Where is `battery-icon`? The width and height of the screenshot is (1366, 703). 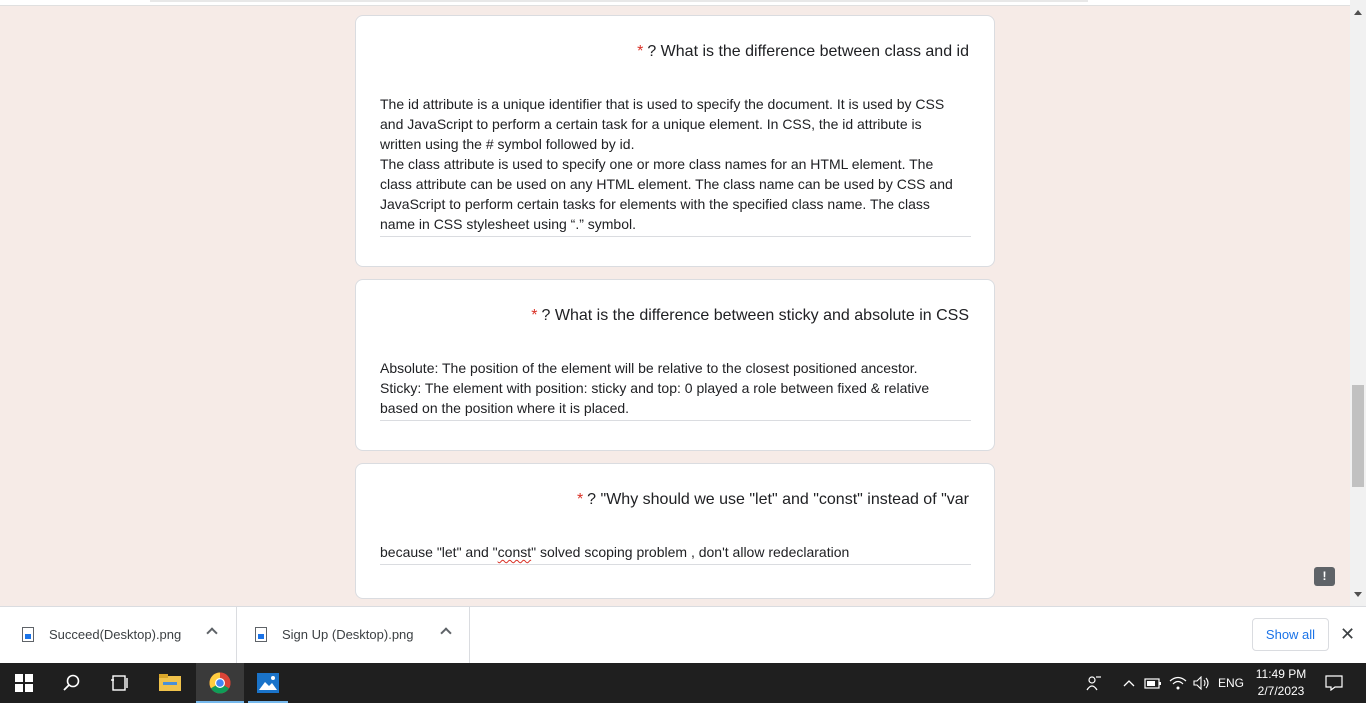
battery-icon is located at coordinates (1153, 683).